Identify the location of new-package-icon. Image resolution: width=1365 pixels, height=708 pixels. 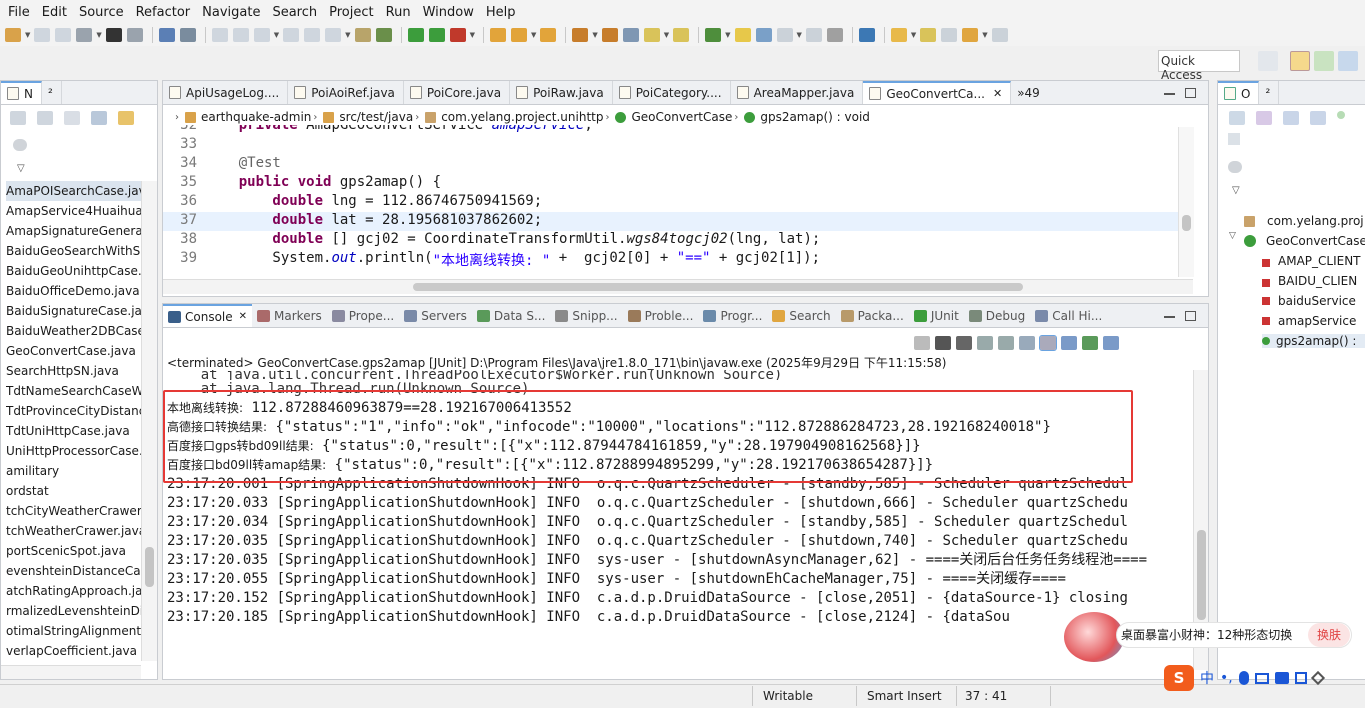
(518, 35).